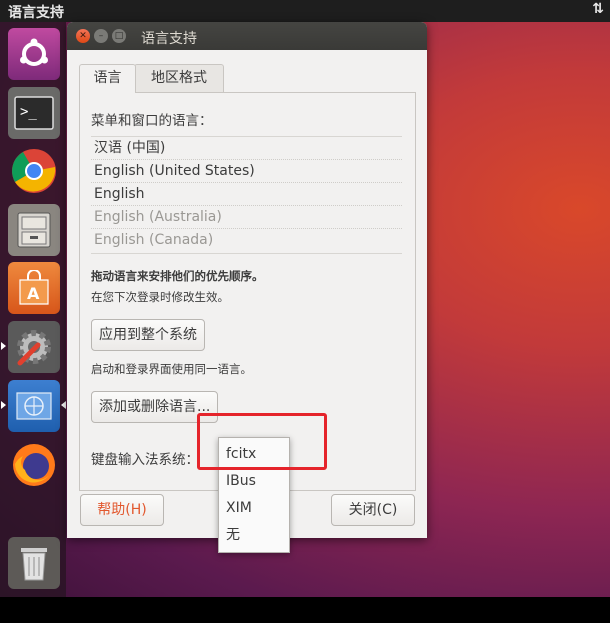 This screenshot has height=623, width=610. Describe the element at coordinates (34, 563) in the screenshot. I see `trash-icon` at that location.